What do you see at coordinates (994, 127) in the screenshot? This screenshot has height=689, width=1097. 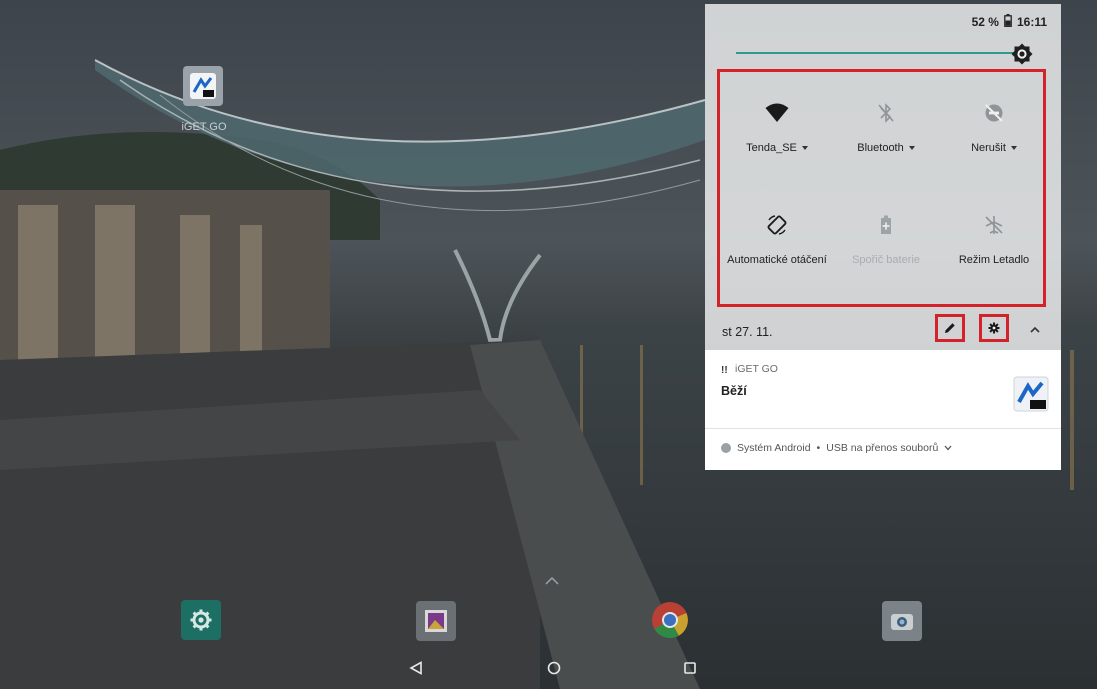 I see `tile-do-not-disturb: Nerušit` at bounding box center [994, 127].